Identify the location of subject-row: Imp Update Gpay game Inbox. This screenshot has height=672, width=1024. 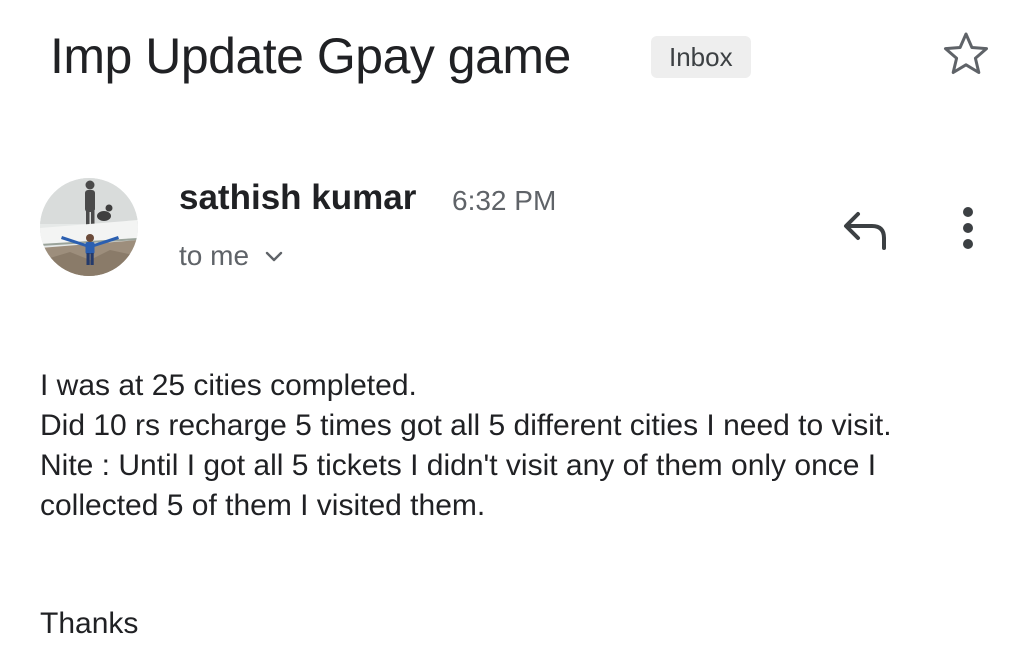
(520, 57).